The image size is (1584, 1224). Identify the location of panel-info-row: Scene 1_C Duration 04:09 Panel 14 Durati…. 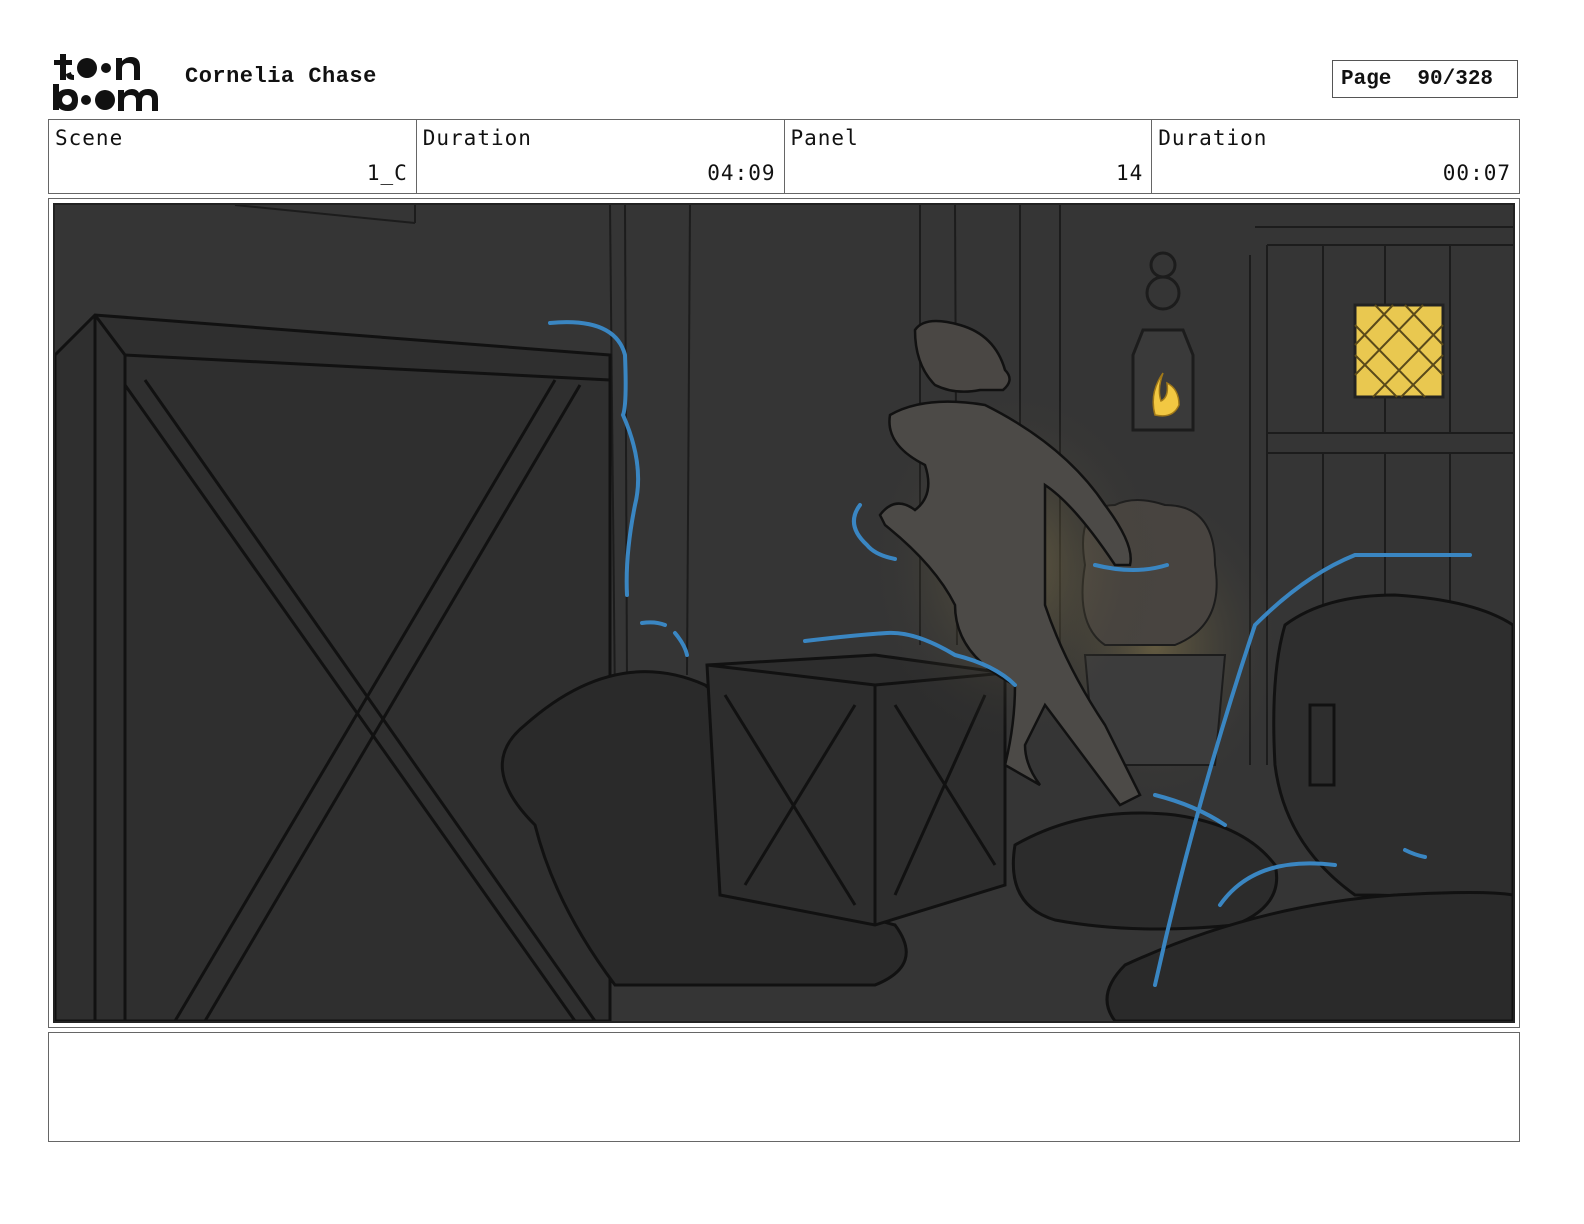
(784, 156).